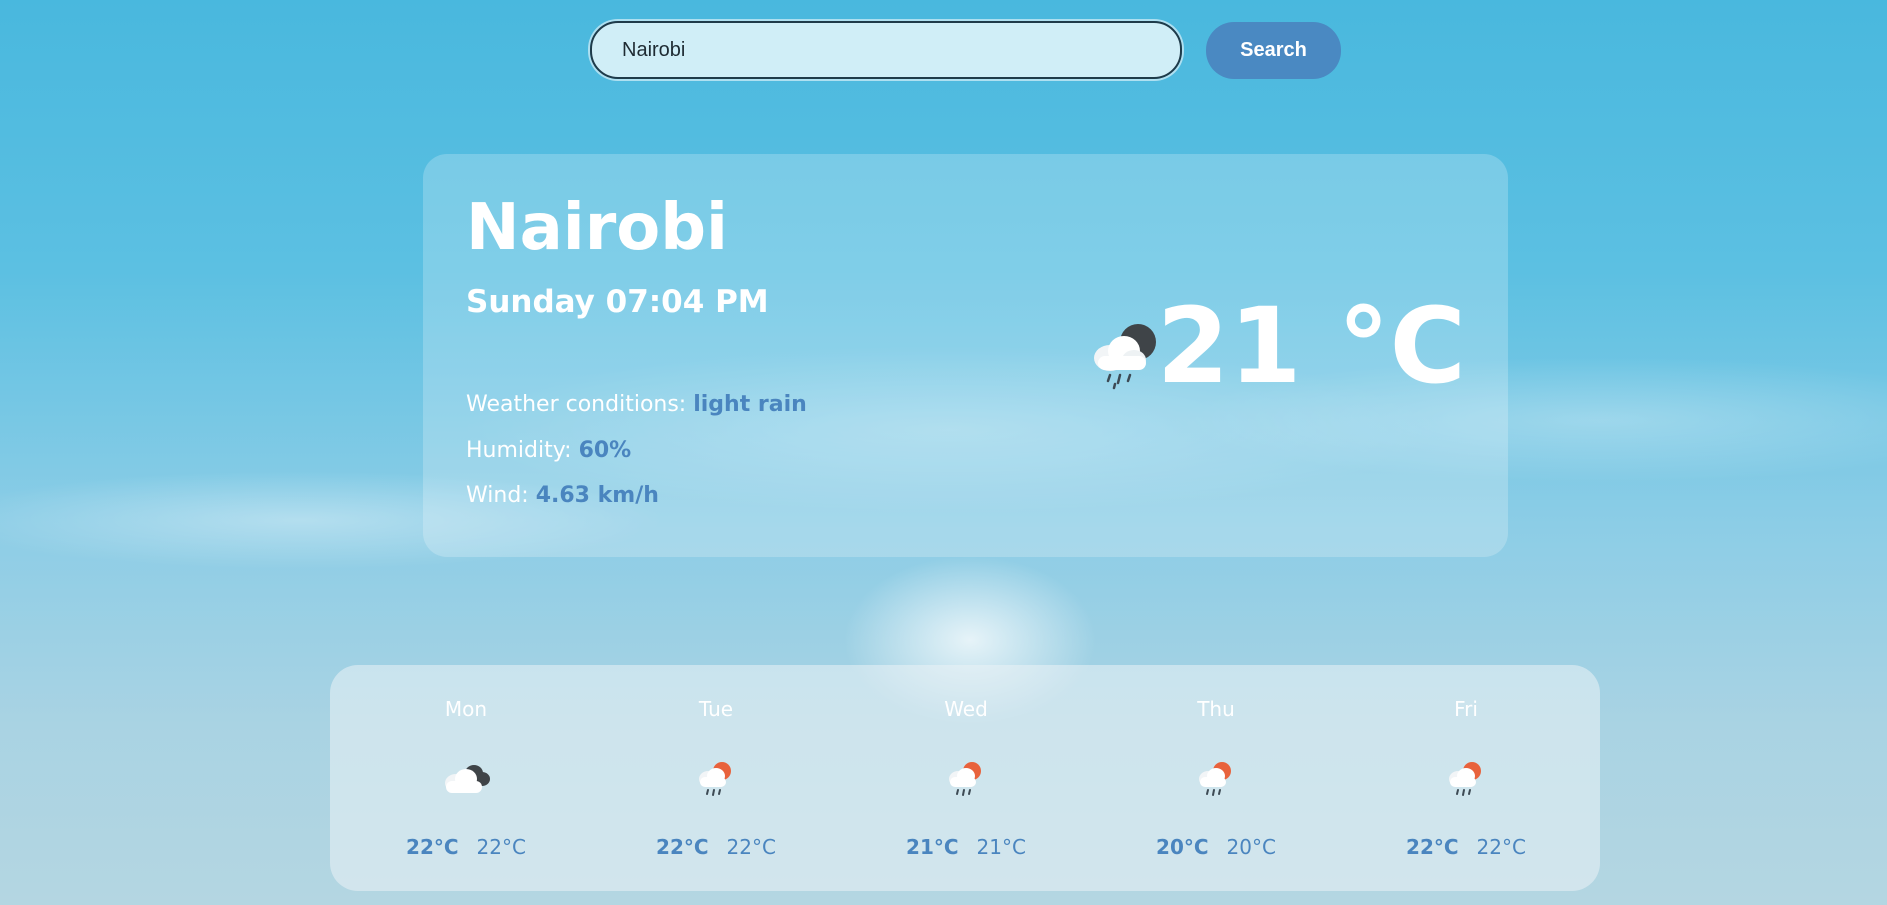 This screenshot has width=1887, height=905. Describe the element at coordinates (1126, 356) in the screenshot. I see `cloud-moon-rain-icon` at that location.